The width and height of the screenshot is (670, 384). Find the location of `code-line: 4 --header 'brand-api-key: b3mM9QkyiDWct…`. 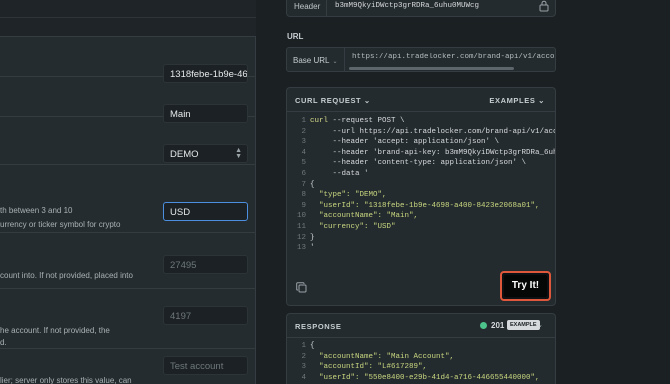

code-line: 4 --header 'brand-api-key: b3mM9QkyiDWct… is located at coordinates (421, 153).